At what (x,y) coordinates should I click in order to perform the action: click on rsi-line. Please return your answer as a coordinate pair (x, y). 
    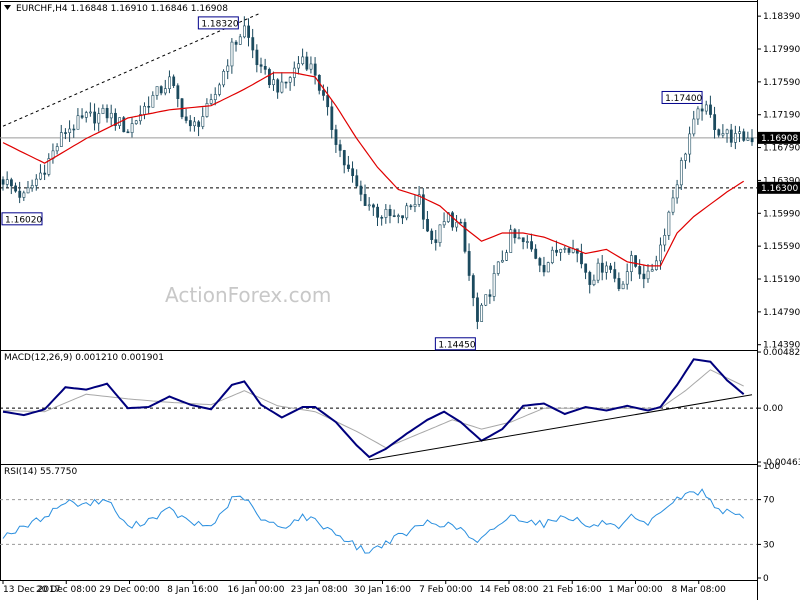
    Looking at the image, I should click on (373, 521).